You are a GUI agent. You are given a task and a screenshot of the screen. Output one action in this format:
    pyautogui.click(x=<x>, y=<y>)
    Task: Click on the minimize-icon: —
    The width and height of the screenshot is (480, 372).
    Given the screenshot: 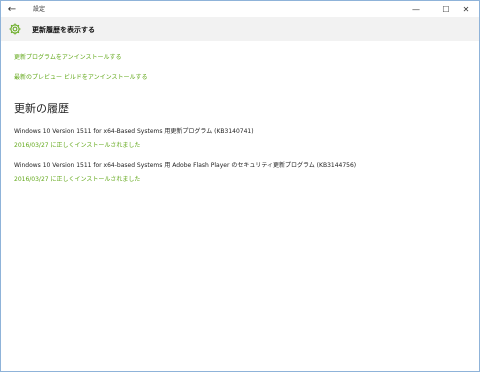 What is the action you would take?
    pyautogui.click(x=416, y=9)
    